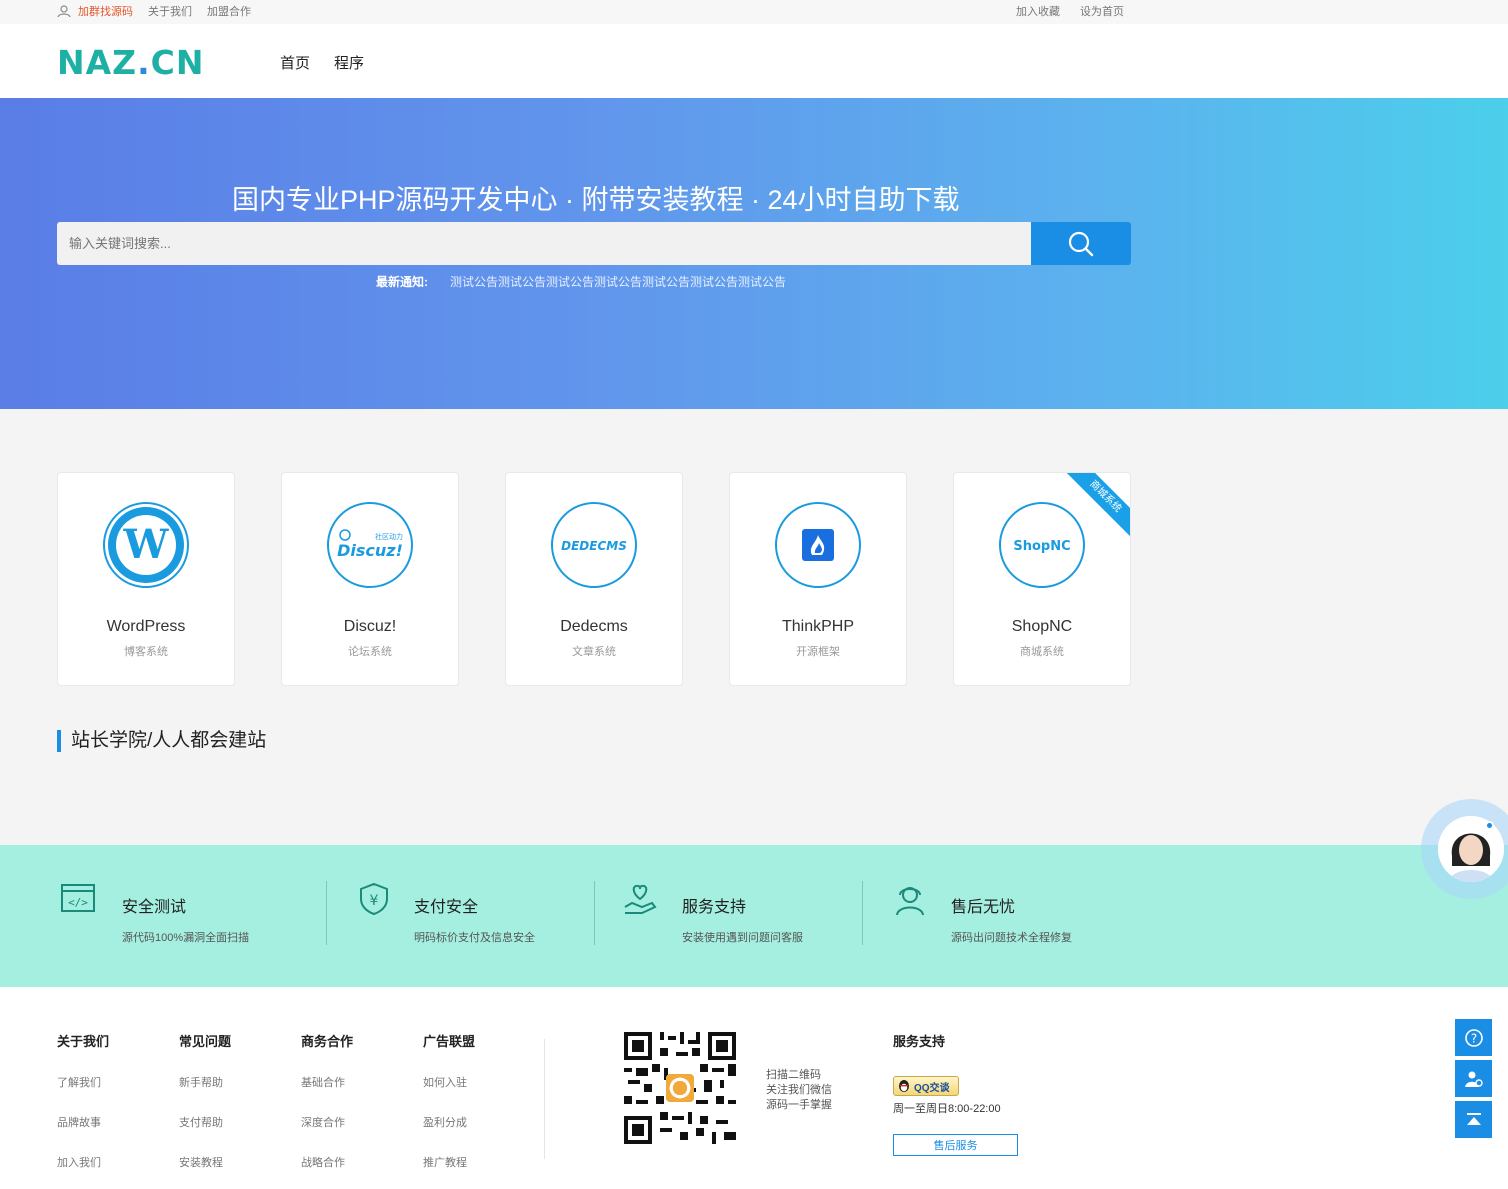 The height and width of the screenshot is (1189, 1508). Describe the element at coordinates (544, 1099) in the screenshot. I see `footer-divider` at that location.